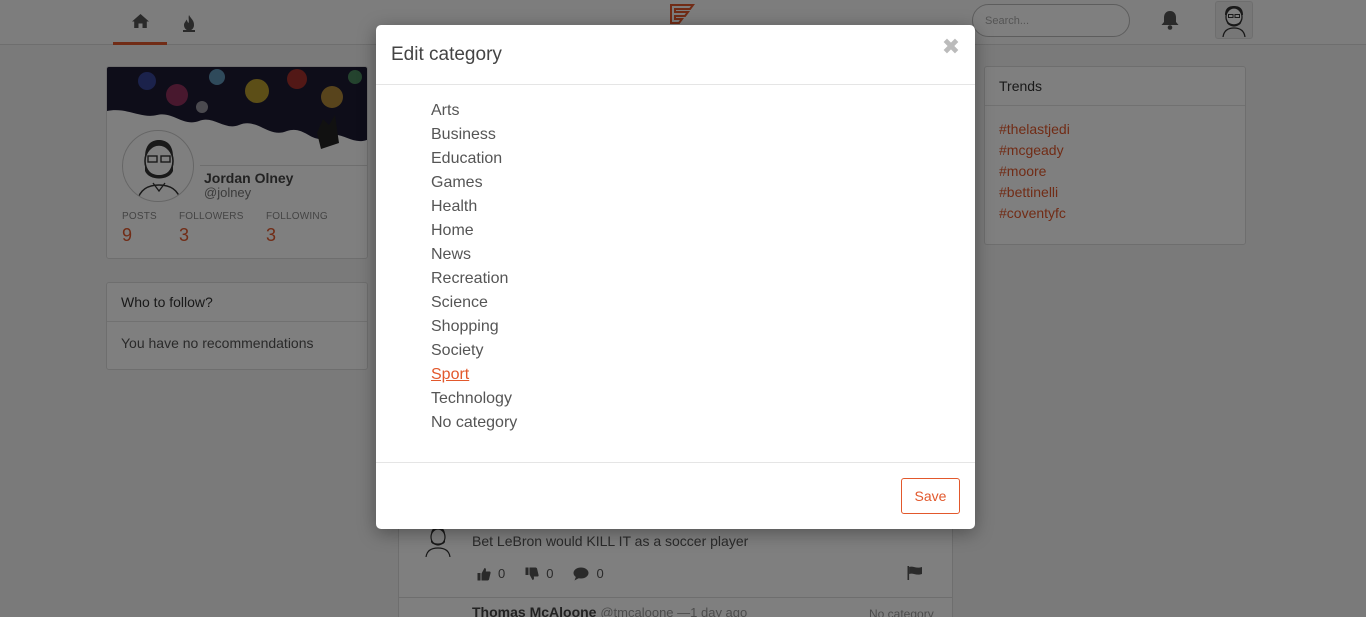 This screenshot has width=1366, height=617. I want to click on modal-header-divider, so click(675, 84).